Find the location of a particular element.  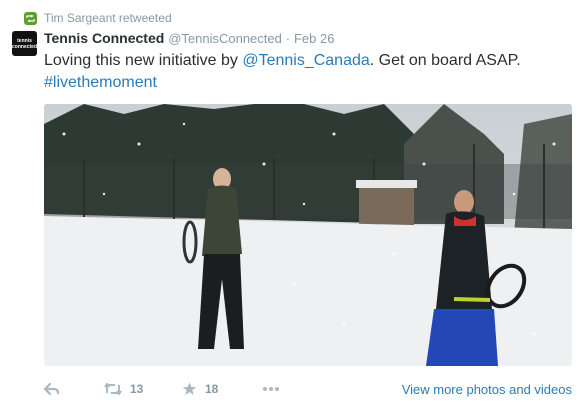

favorite-count: 18 is located at coordinates (212, 389).